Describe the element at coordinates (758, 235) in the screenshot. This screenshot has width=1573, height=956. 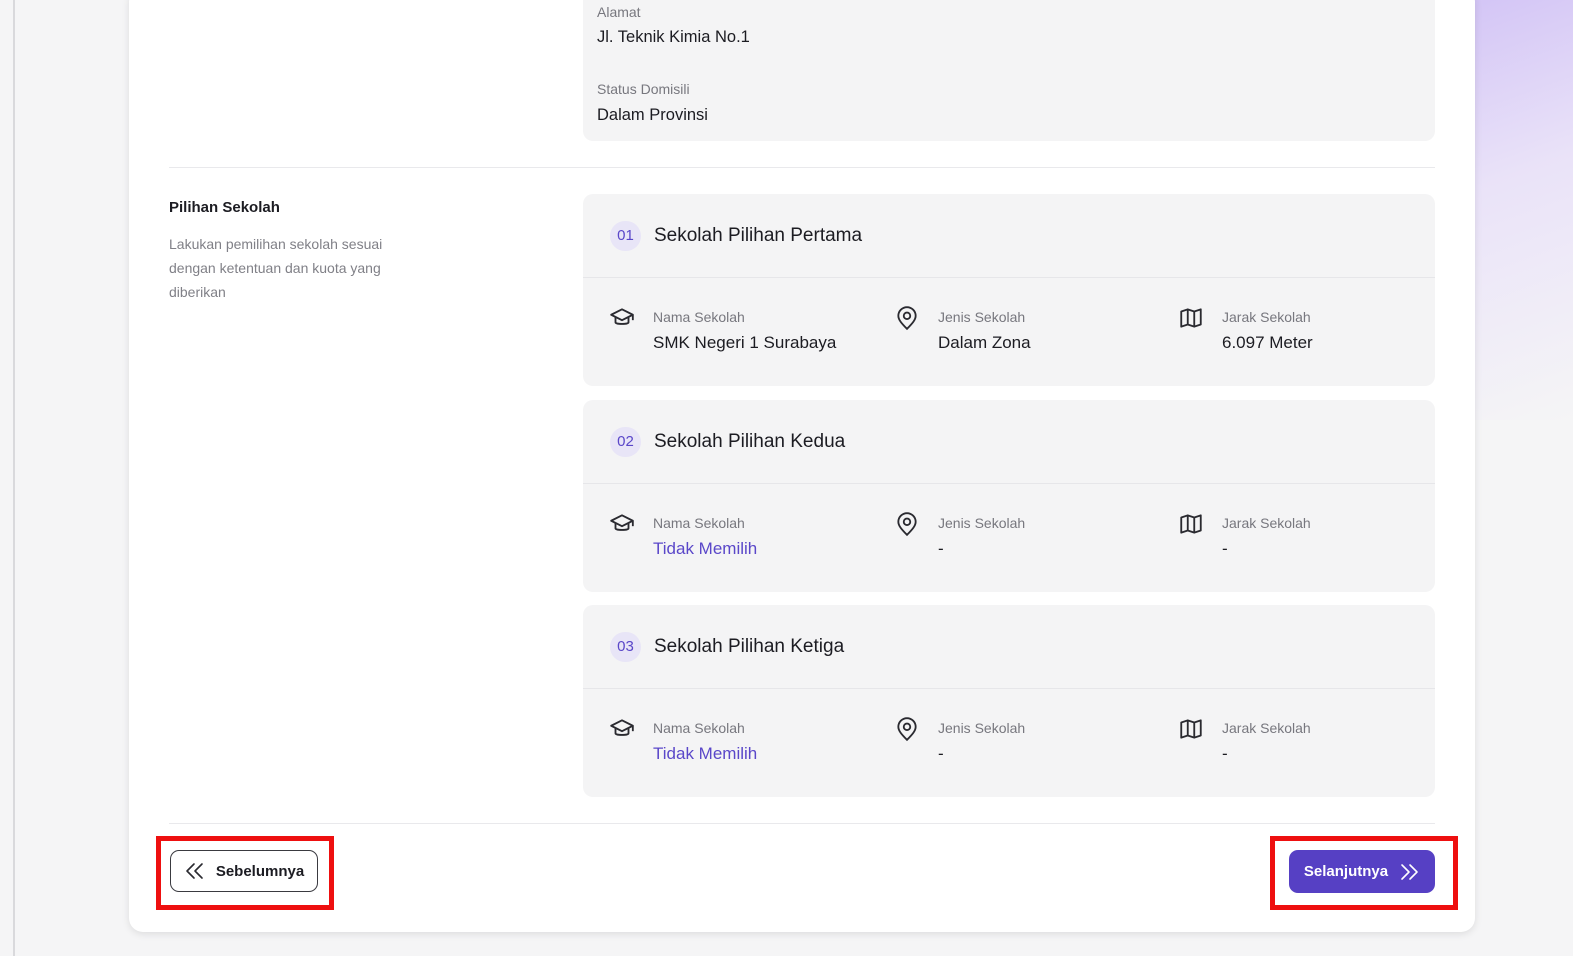
I see `choice-title: Sekolah Pilihan Pertama` at that location.